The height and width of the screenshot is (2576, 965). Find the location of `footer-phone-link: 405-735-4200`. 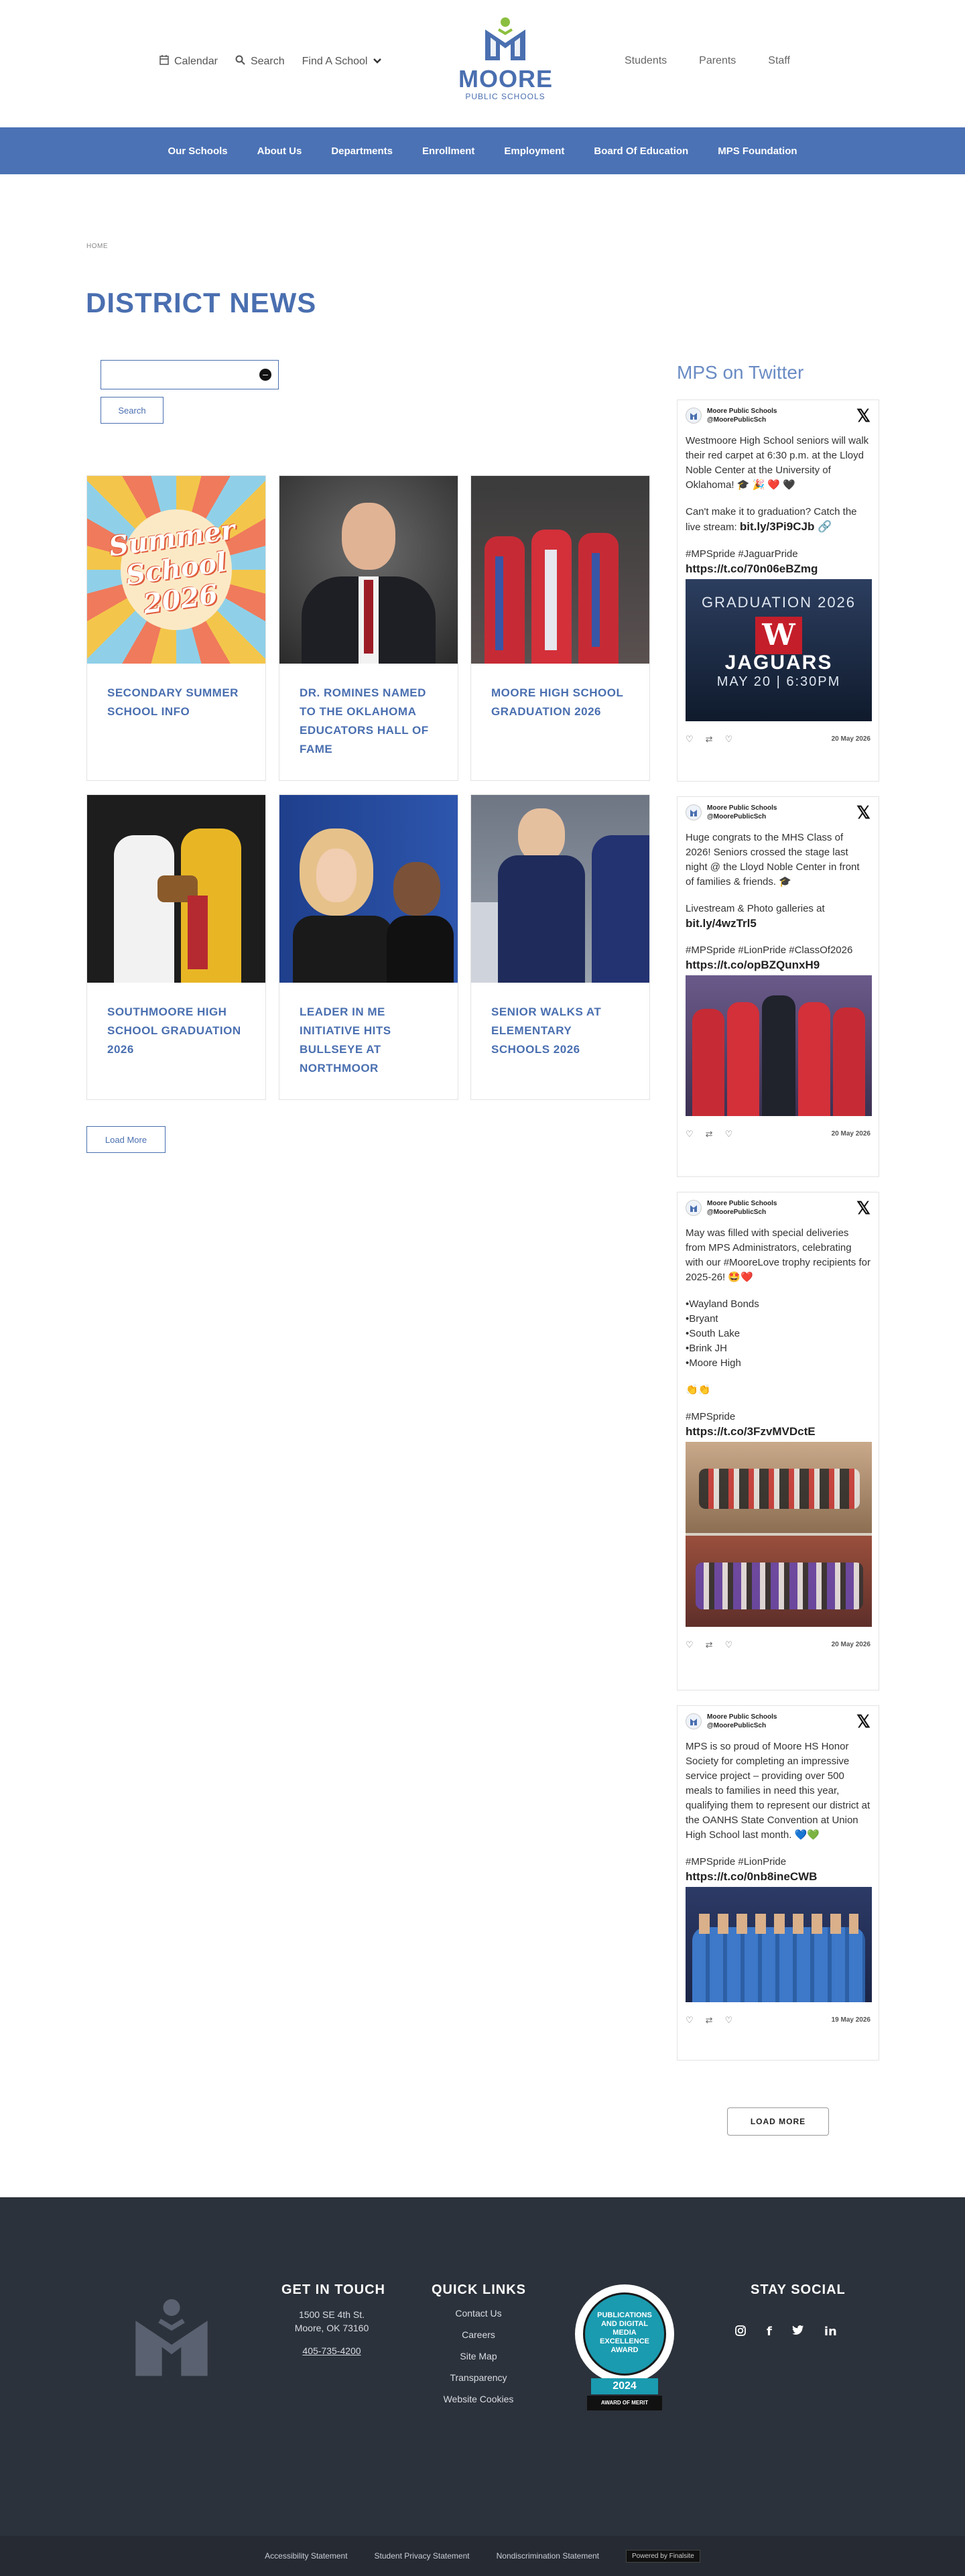

footer-phone-link: 405-735-4200 is located at coordinates (331, 2351).